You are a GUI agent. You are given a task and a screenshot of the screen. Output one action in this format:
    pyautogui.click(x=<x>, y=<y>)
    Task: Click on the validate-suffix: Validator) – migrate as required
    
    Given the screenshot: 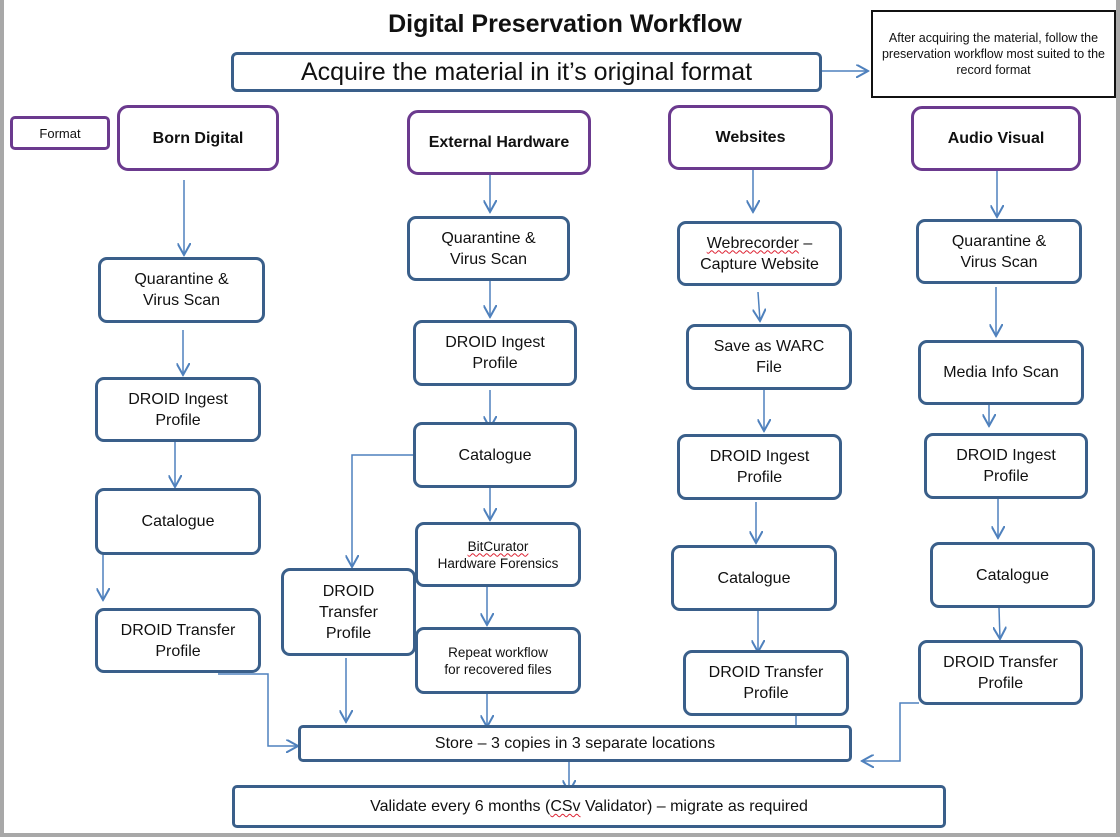 What is the action you would take?
    pyautogui.click(x=694, y=806)
    